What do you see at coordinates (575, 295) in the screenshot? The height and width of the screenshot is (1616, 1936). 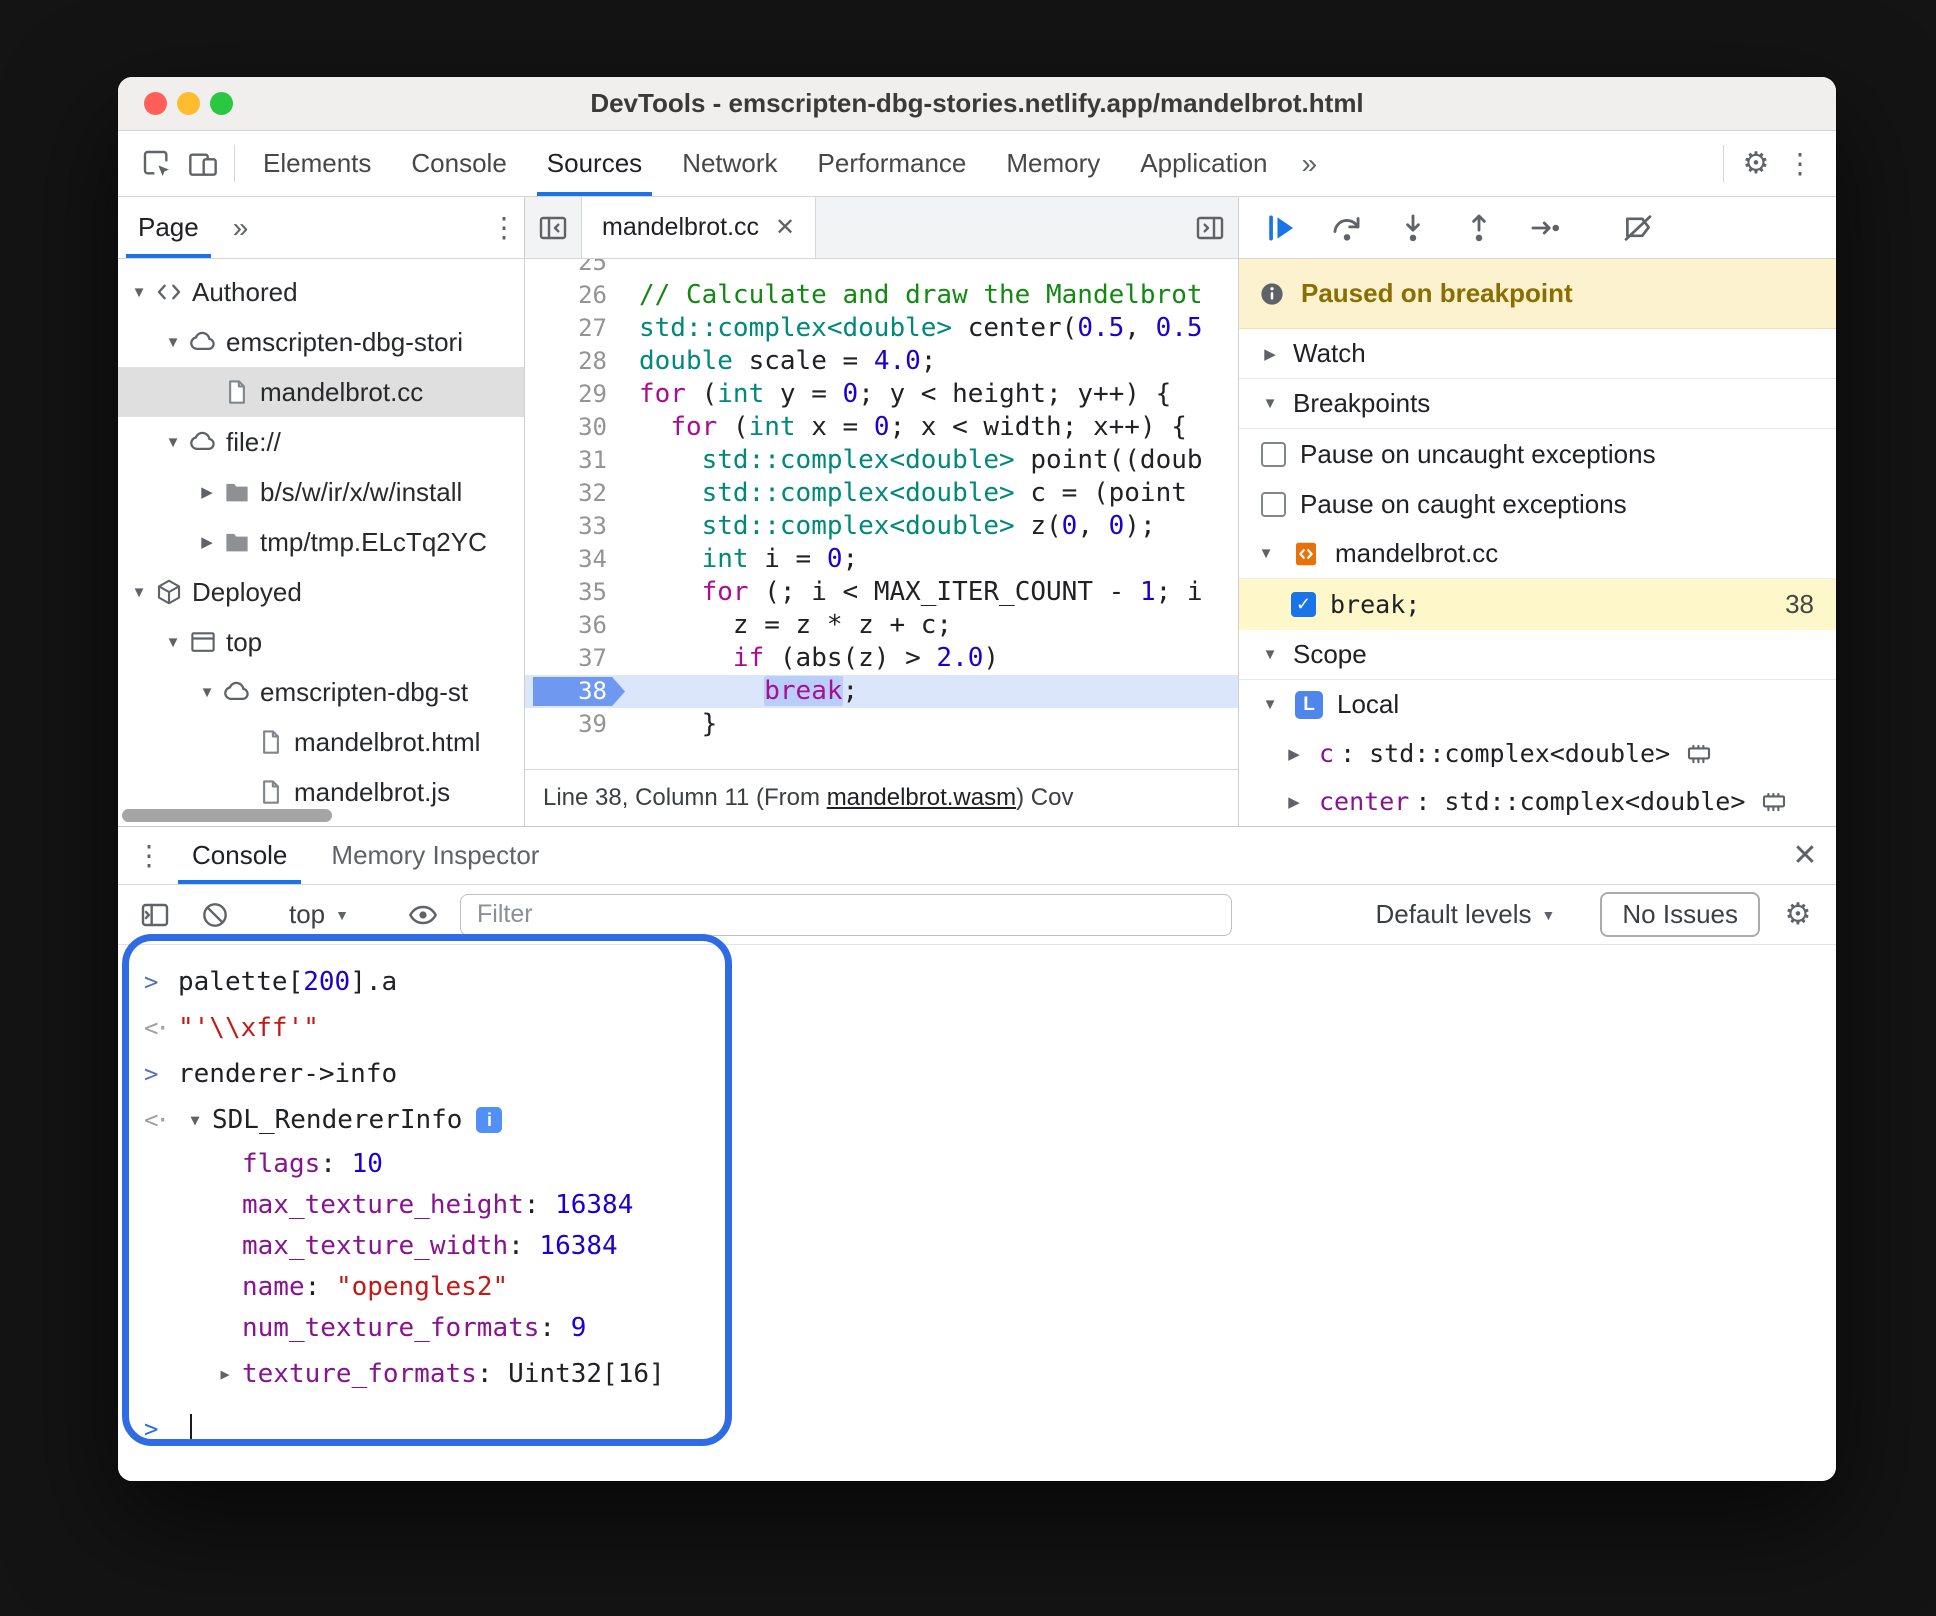 I see `line-number: 26` at bounding box center [575, 295].